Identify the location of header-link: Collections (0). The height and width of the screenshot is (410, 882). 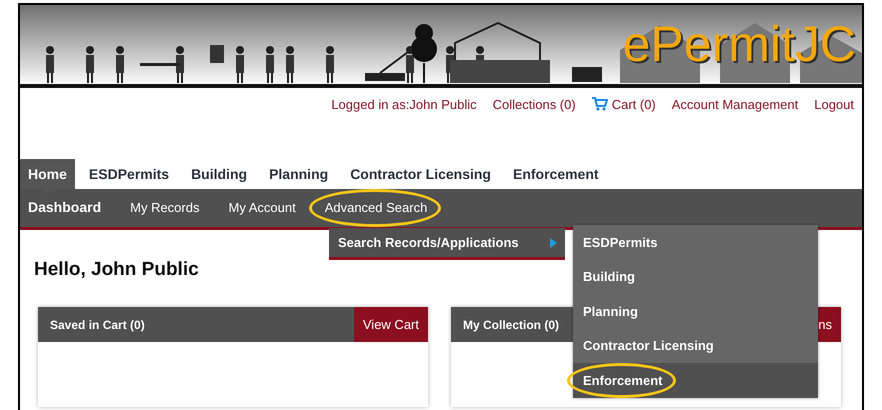
(534, 104).